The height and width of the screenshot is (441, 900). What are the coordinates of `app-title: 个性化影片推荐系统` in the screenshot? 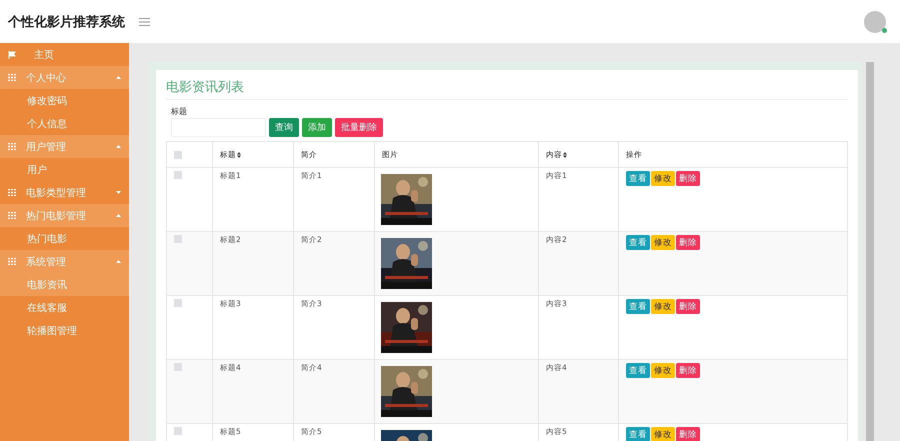 It's located at (67, 22).